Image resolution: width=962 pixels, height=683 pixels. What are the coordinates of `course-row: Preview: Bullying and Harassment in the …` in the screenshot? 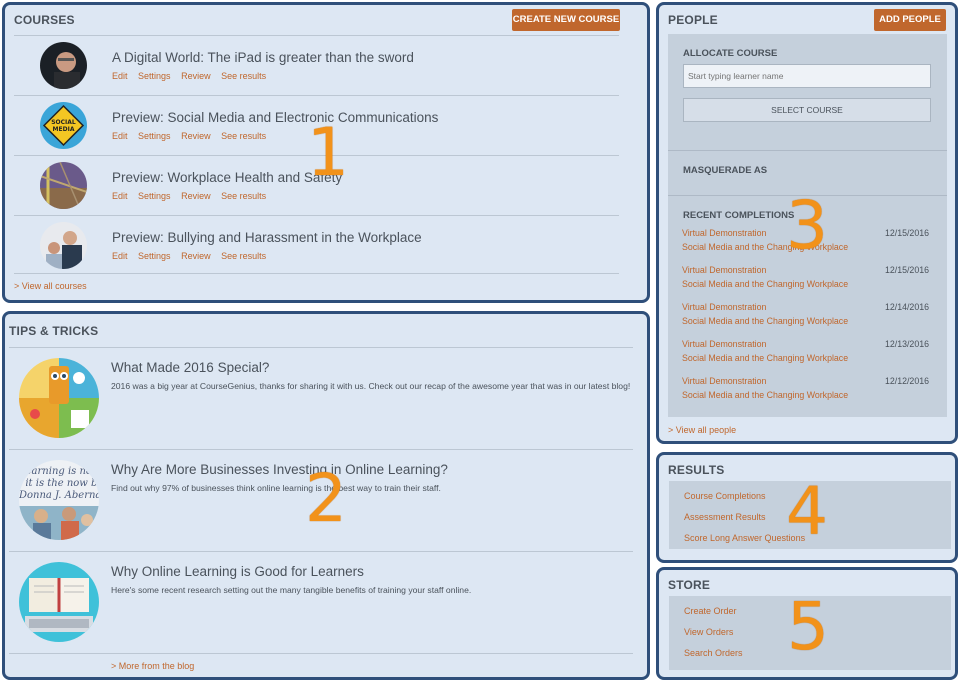 It's located at (316, 245).